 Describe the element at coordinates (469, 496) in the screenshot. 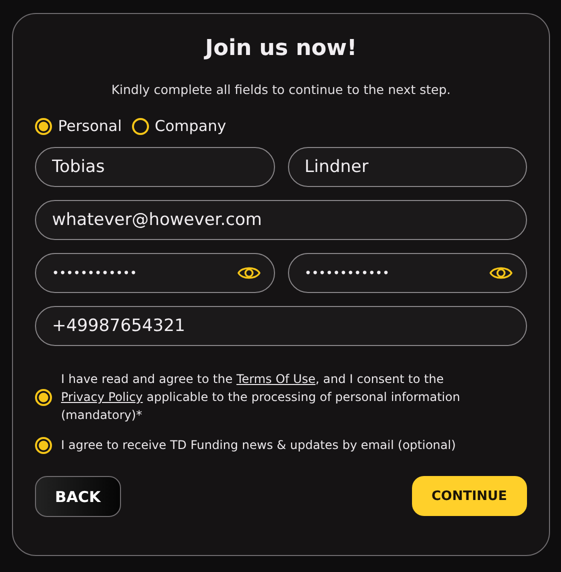

I see `continue-button: CONTINUE` at that location.